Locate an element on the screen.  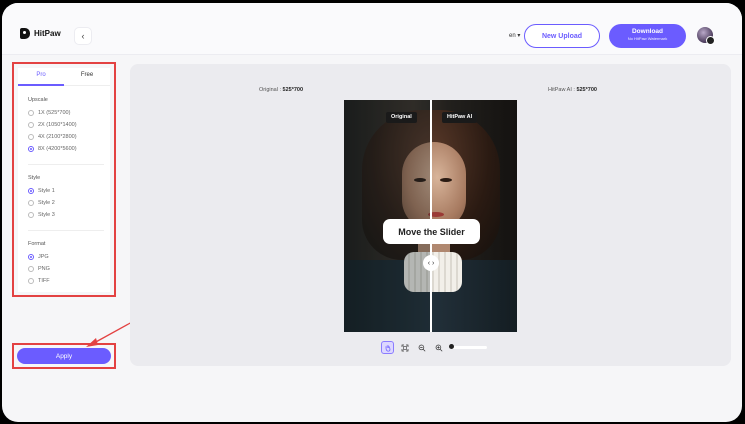
view-toolbar is located at coordinates (434, 347).